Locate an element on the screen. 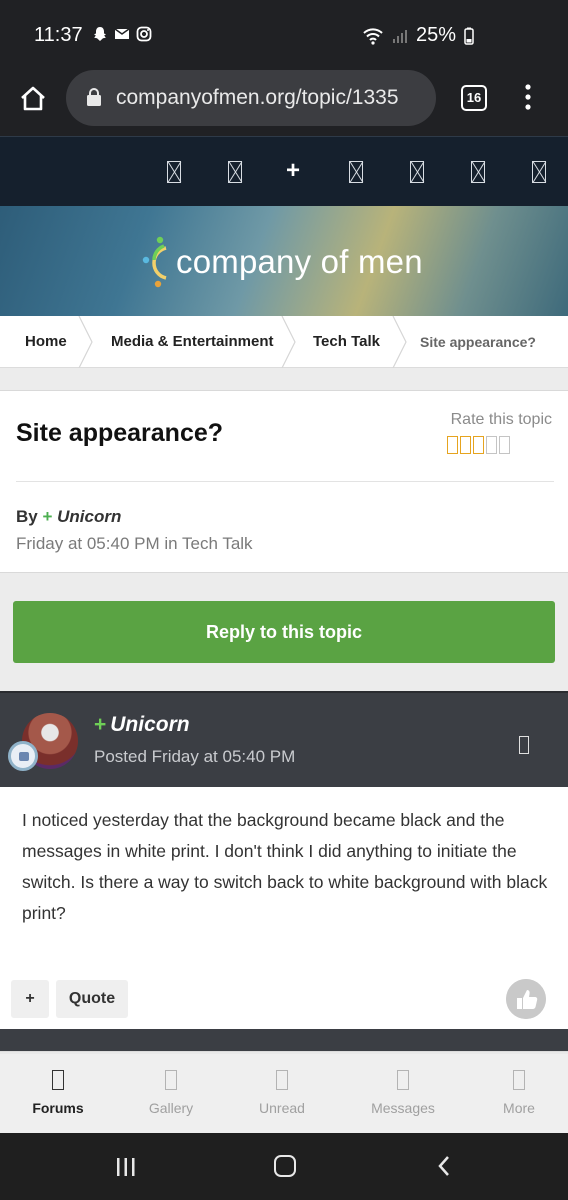 Image resolution: width=568 pixels, height=1200 pixels. tab-messages: Messages is located at coordinates (403, 1093).